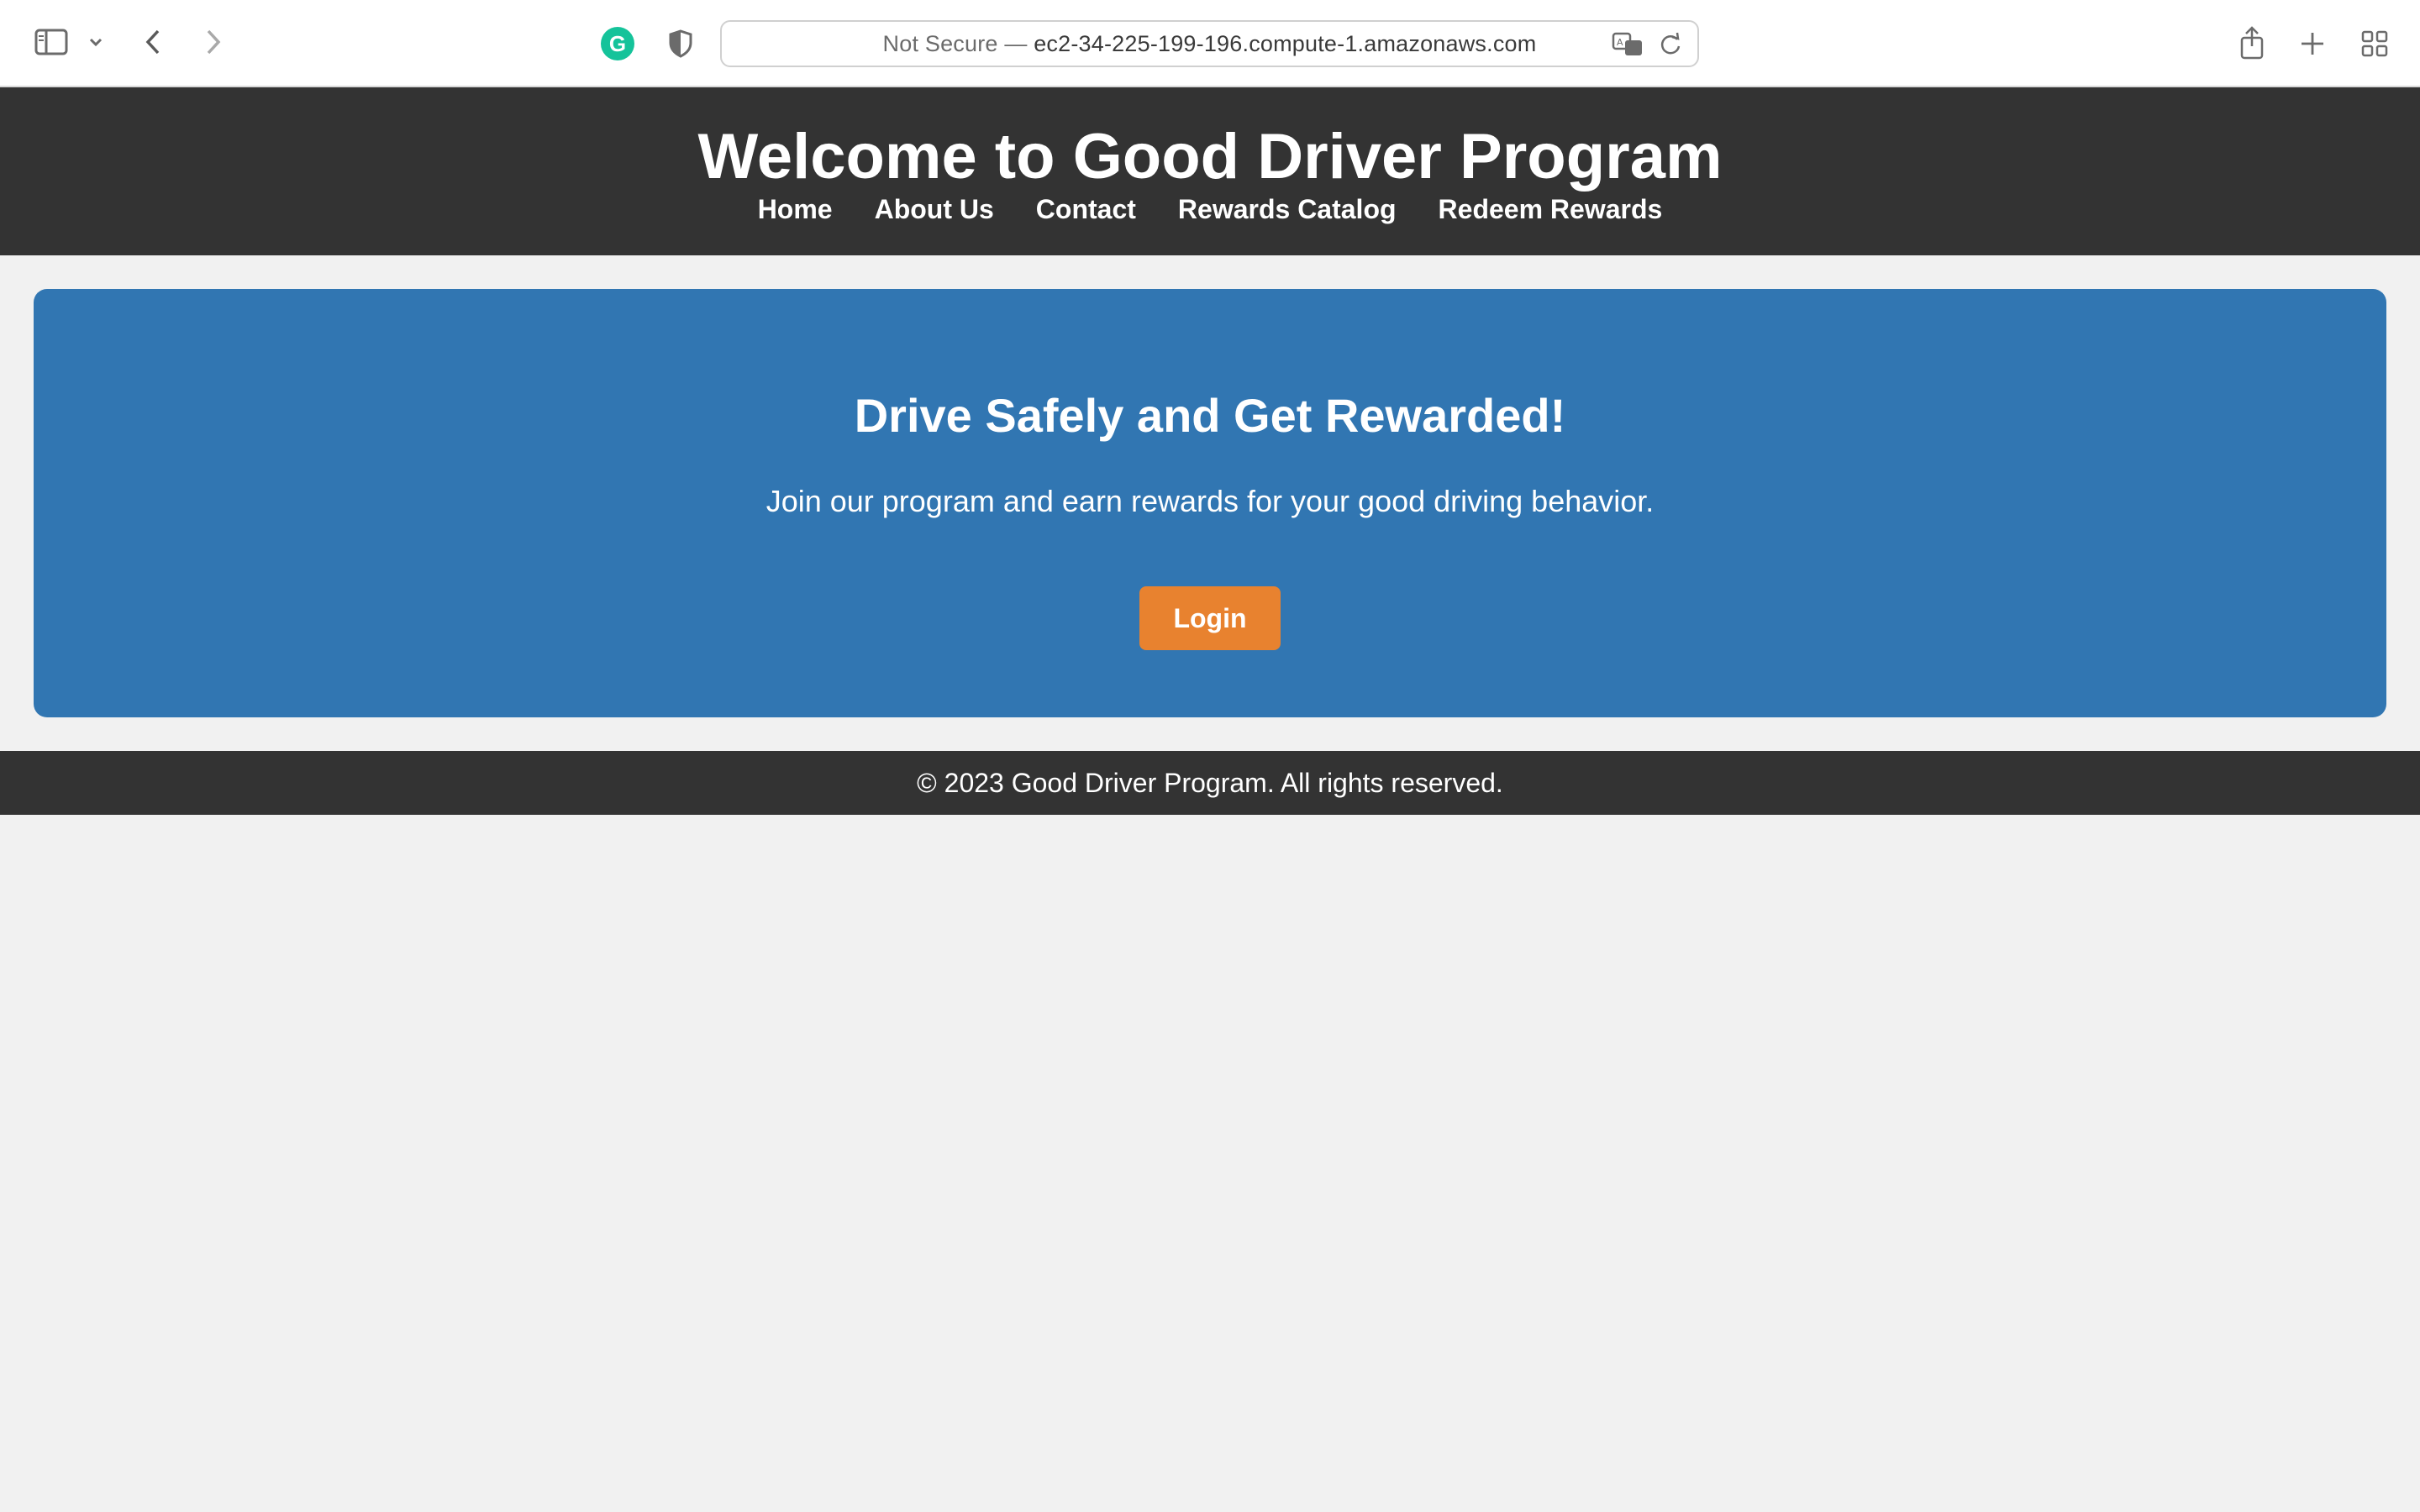 Image resolution: width=2420 pixels, height=1512 pixels. I want to click on hero-heading: Drive Safely and Get Rewarded!, so click(1210, 415).